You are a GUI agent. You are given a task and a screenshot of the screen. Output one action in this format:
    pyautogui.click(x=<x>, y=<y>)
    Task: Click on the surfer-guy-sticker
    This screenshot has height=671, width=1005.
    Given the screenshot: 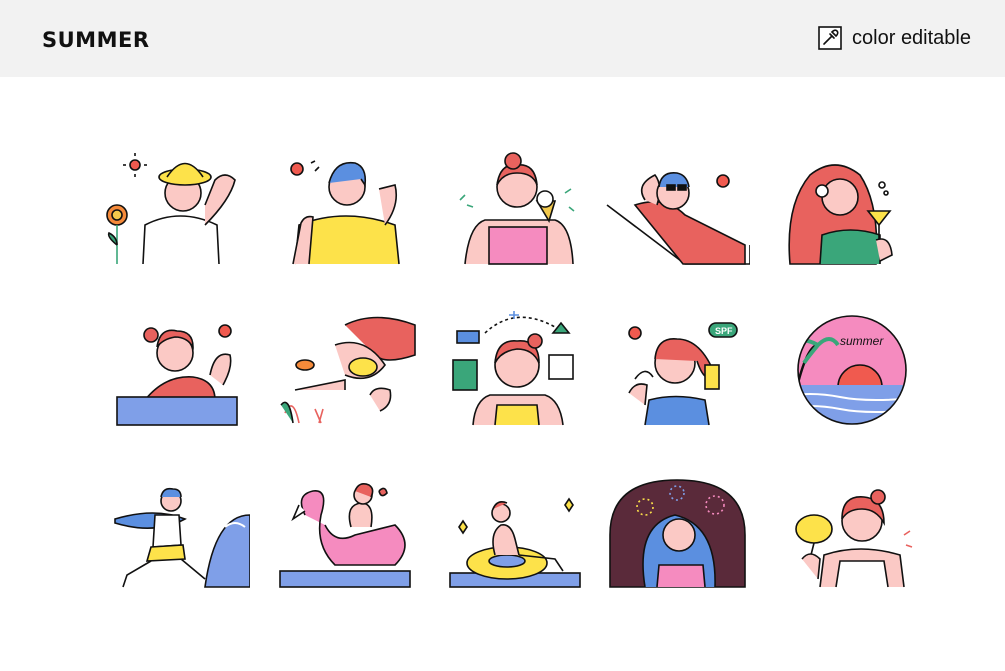 What is the action you would take?
    pyautogui.click(x=177, y=540)
    